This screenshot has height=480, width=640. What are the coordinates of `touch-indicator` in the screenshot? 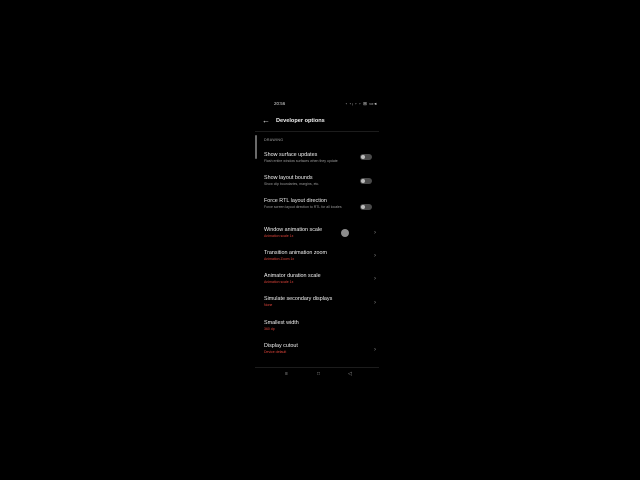 It's located at (345, 233).